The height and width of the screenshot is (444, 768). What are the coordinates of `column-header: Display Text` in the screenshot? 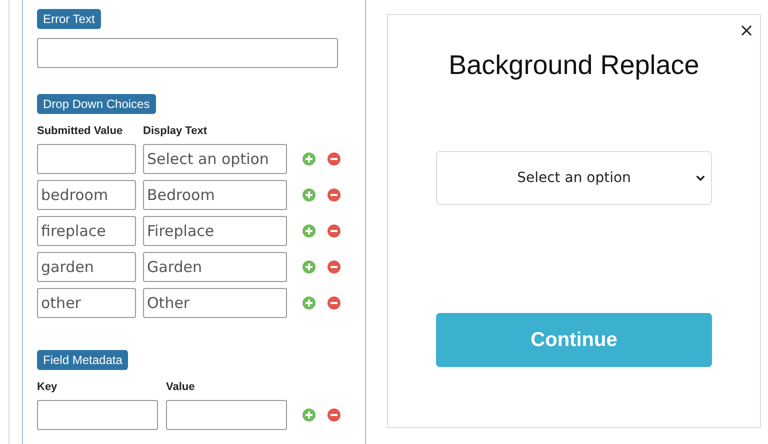 It's located at (175, 132).